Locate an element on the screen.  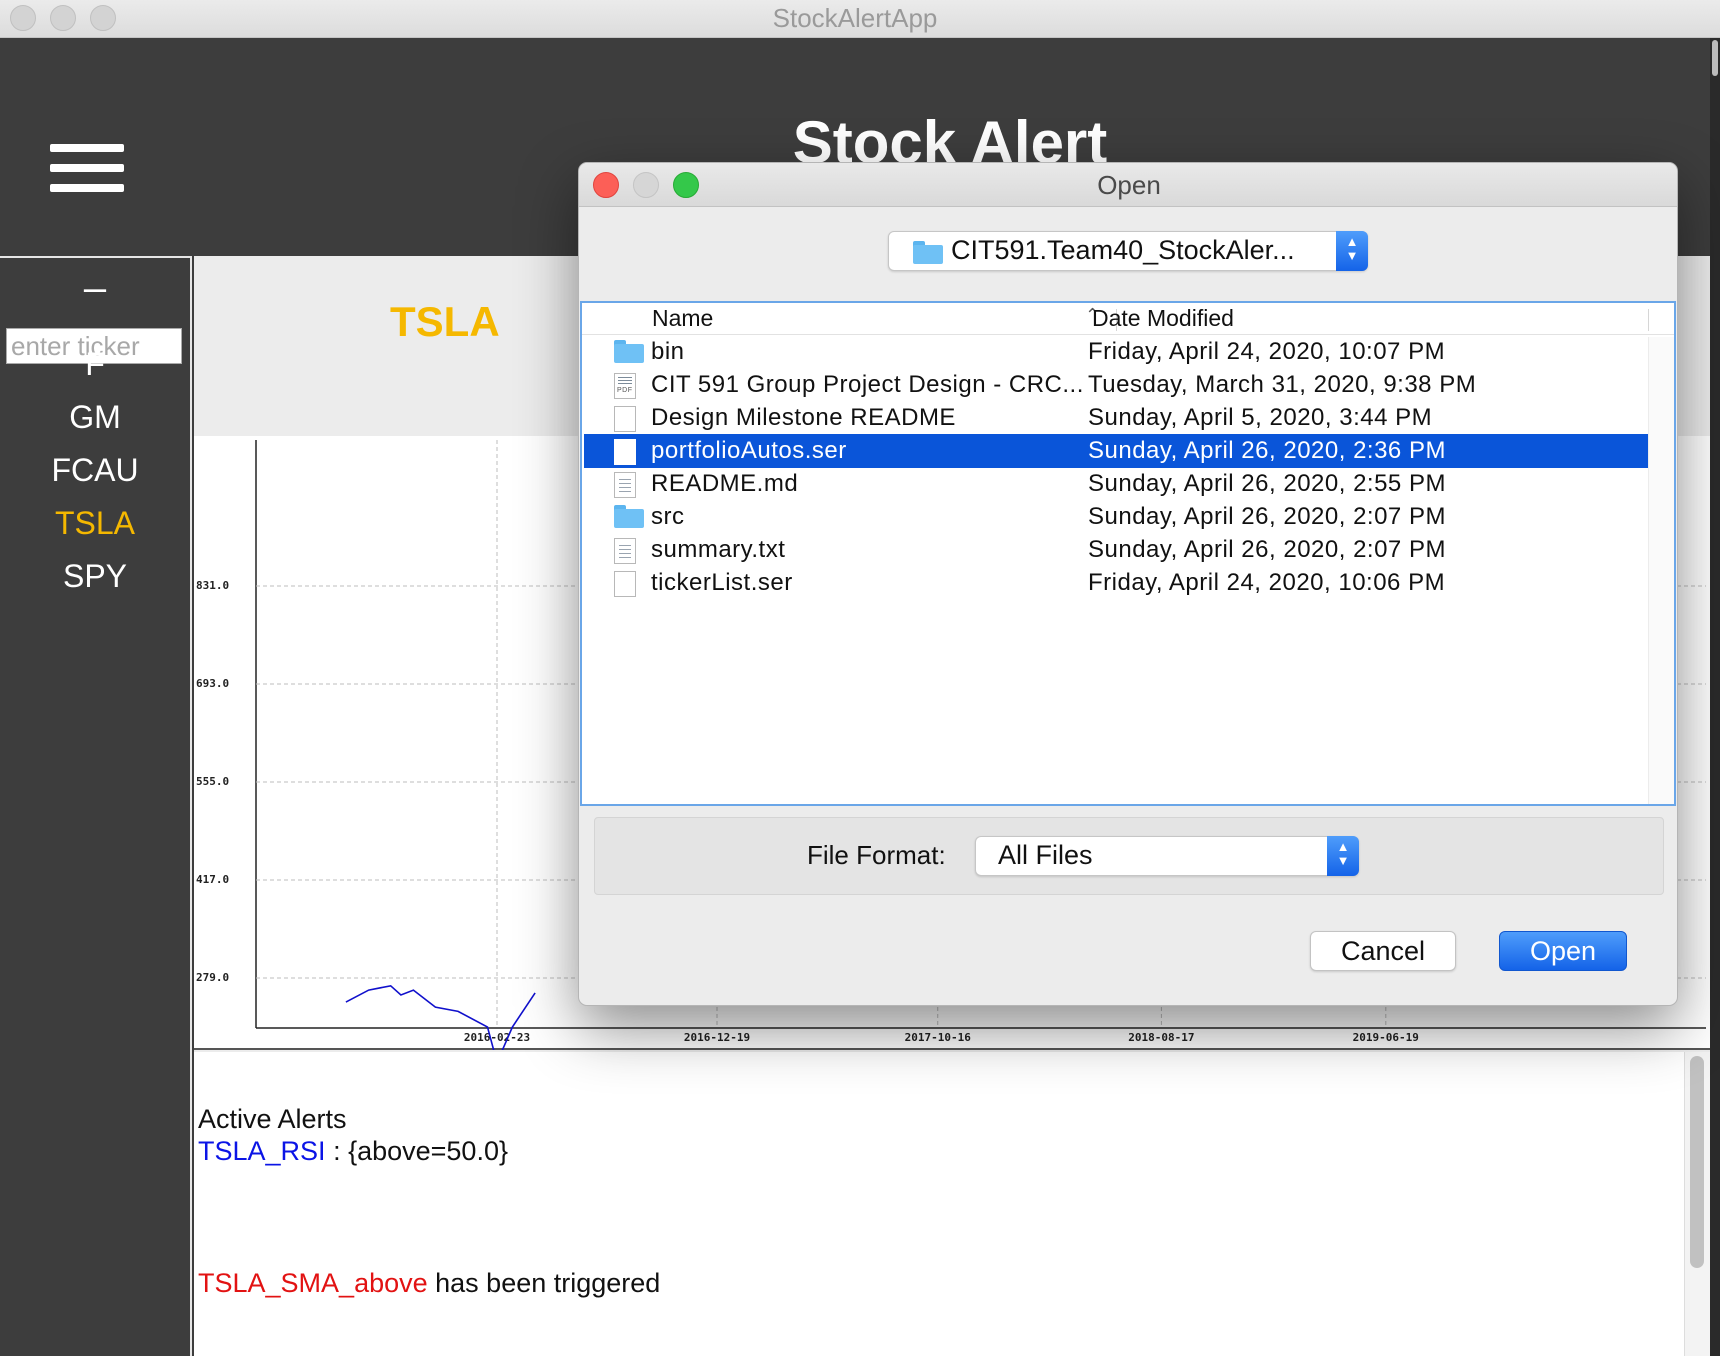
window-title: StockAlertApp is located at coordinates (855, 18).